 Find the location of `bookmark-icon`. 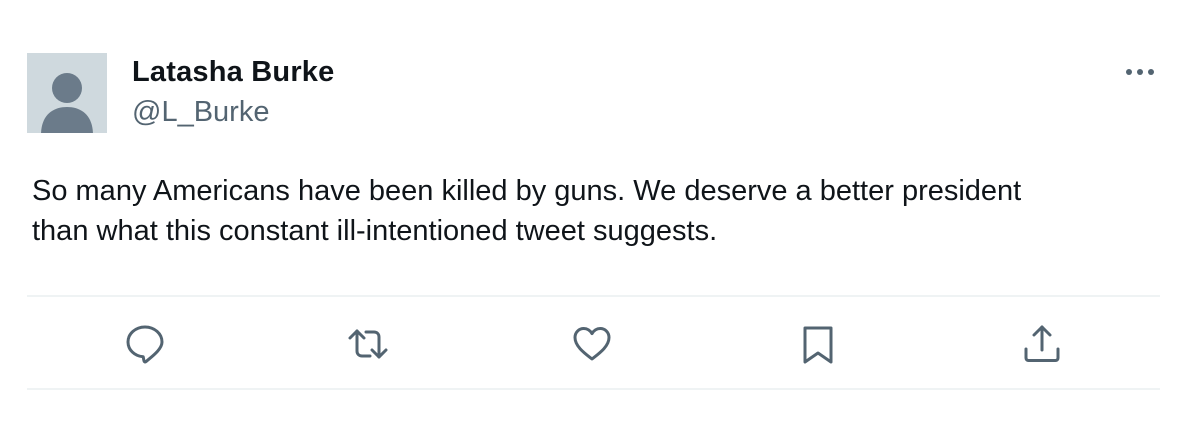

bookmark-icon is located at coordinates (818, 345).